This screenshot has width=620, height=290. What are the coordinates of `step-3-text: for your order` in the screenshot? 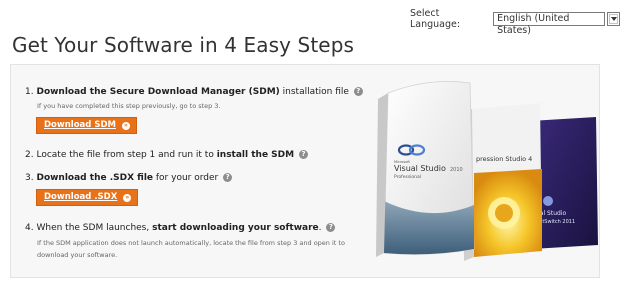 It's located at (186, 178).